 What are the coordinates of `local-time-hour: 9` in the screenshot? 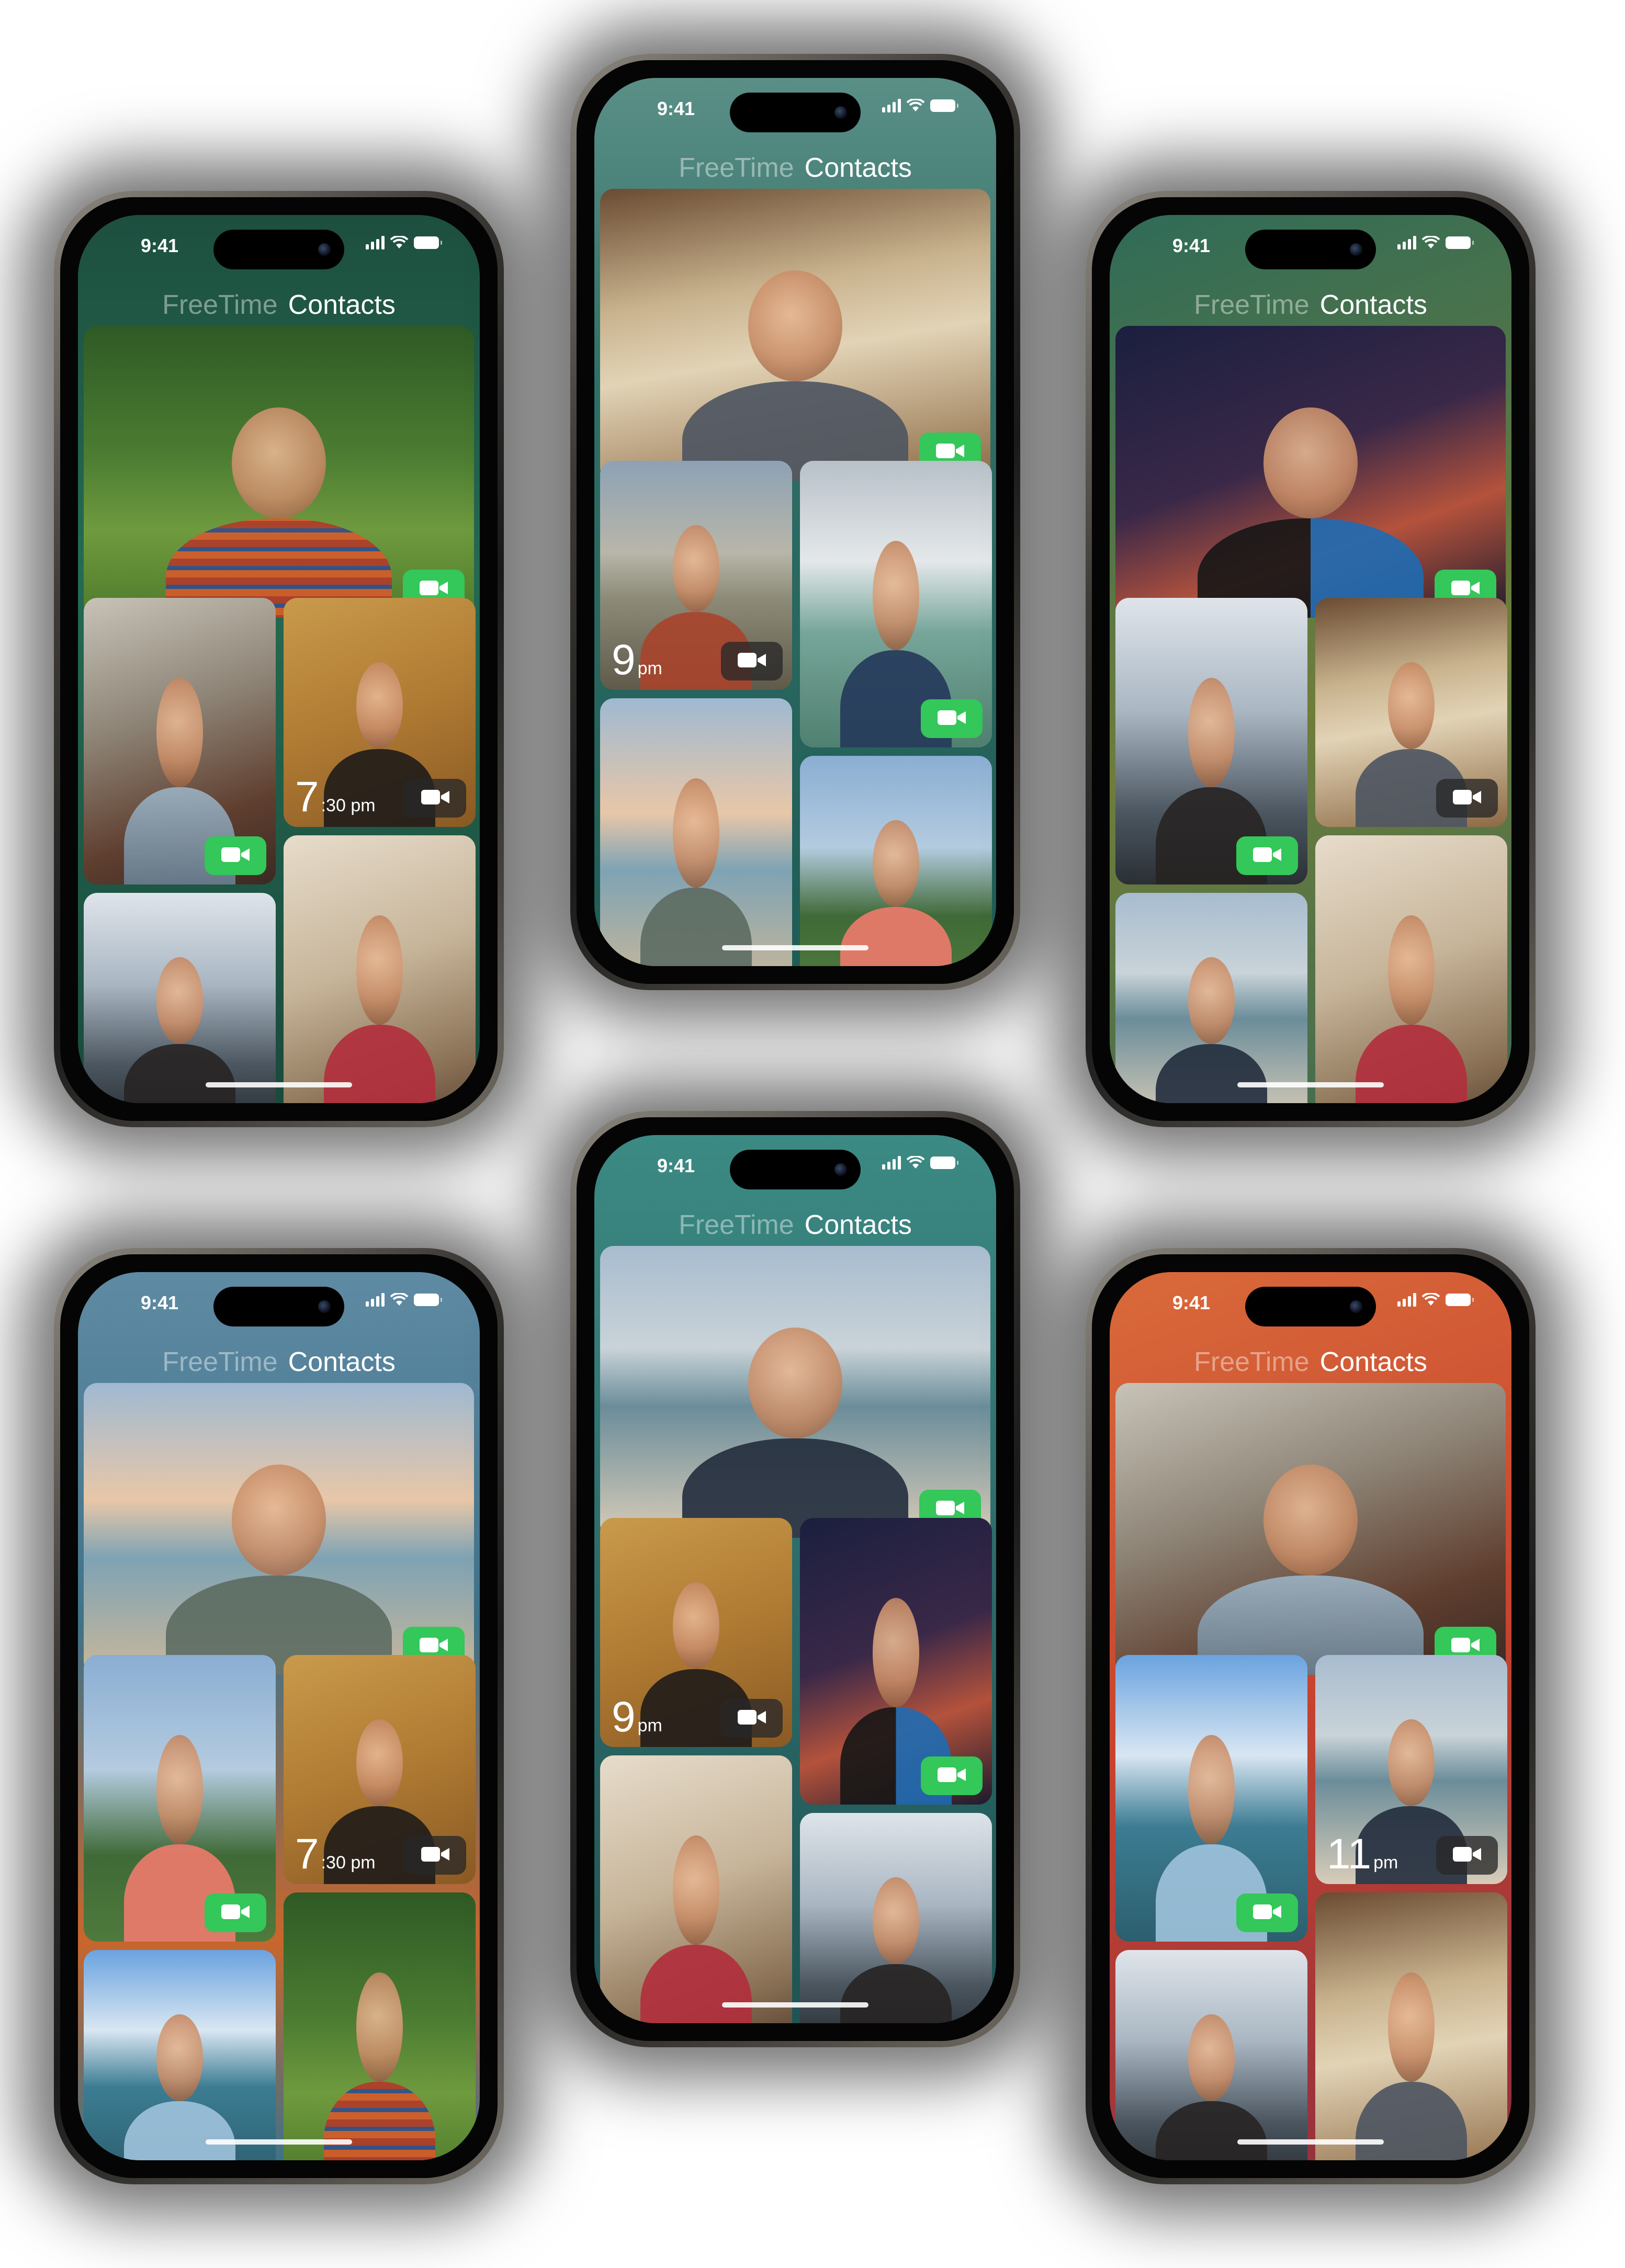 It's located at (624, 1717).